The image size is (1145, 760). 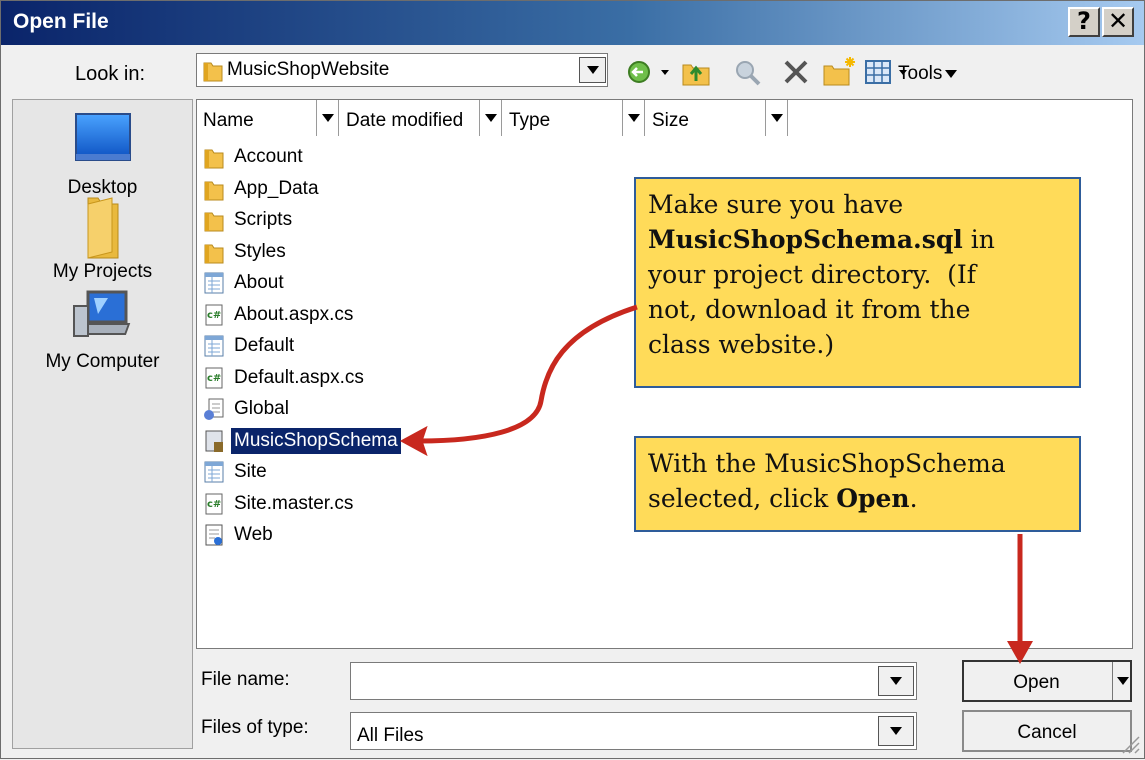 What do you see at coordinates (397, 410) in the screenshot?
I see `file-row: Global` at bounding box center [397, 410].